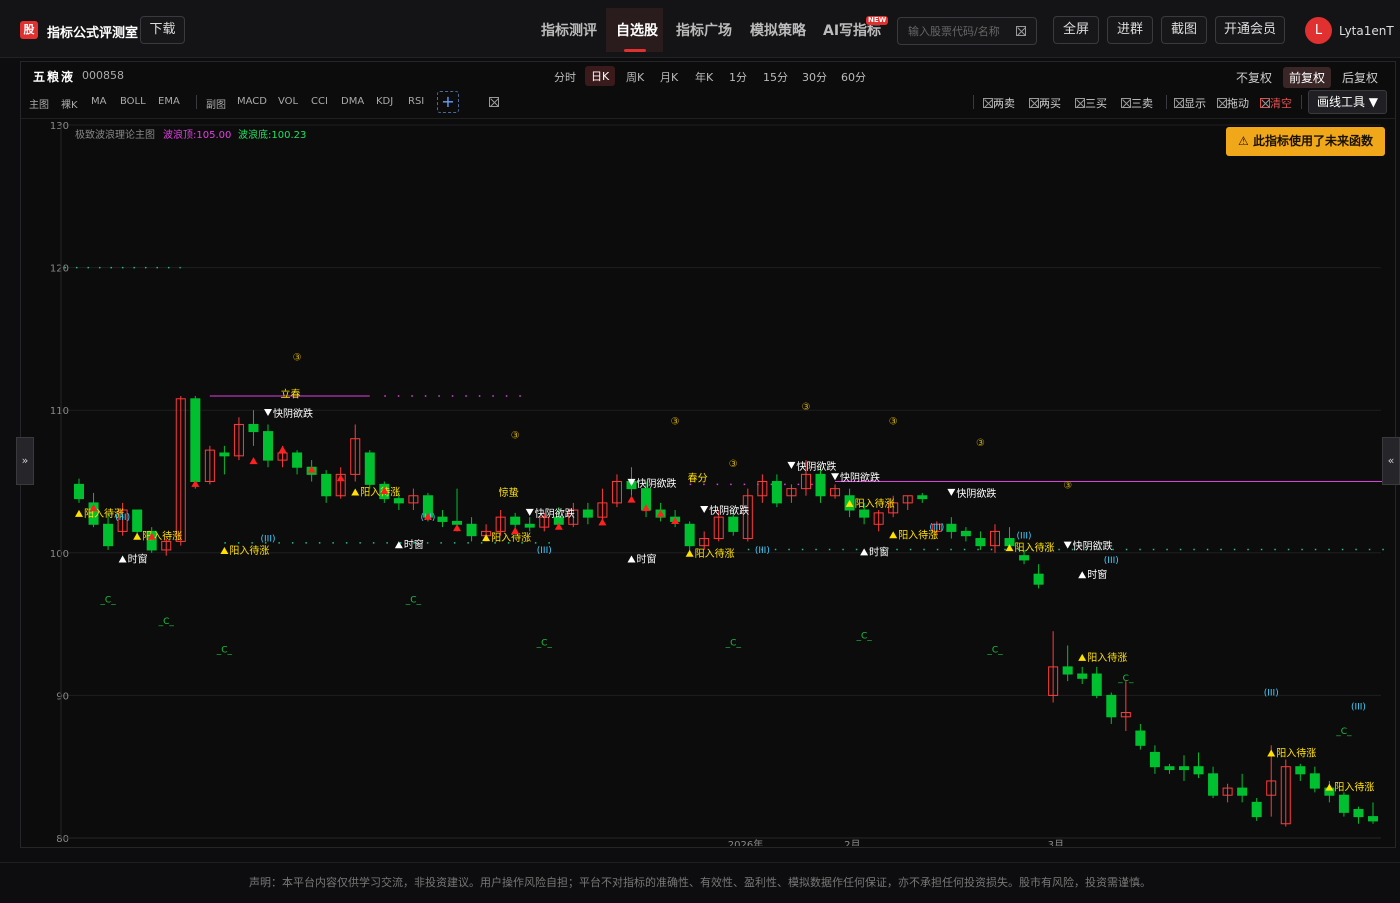 This screenshot has width=1400, height=903. Describe the element at coordinates (69, 103) in the screenshot. I see `indicator-naked-k: 裸K` at that location.